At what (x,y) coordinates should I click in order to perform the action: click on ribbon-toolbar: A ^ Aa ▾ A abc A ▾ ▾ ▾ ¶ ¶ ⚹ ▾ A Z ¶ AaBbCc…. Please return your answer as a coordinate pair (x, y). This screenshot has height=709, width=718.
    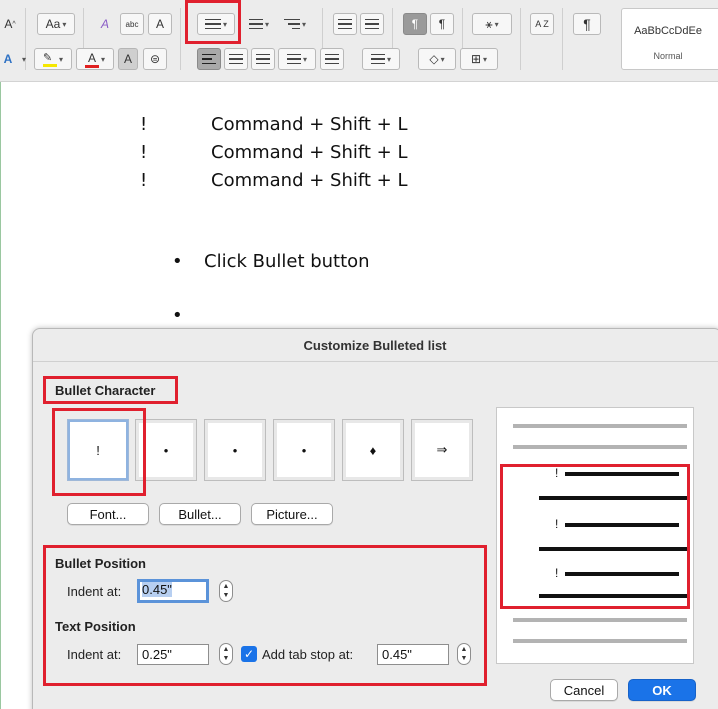
    Looking at the image, I should click on (359, 41).